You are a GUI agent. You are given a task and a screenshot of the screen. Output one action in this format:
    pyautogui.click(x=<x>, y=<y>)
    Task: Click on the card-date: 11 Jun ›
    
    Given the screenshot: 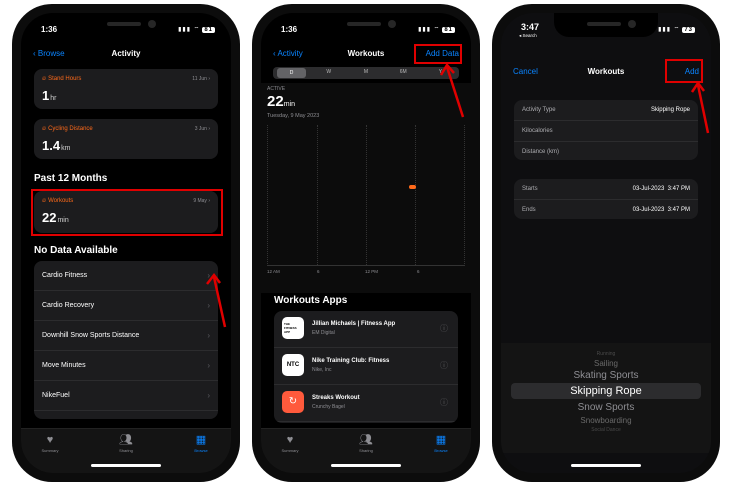 What is the action you would take?
    pyautogui.click(x=201, y=79)
    